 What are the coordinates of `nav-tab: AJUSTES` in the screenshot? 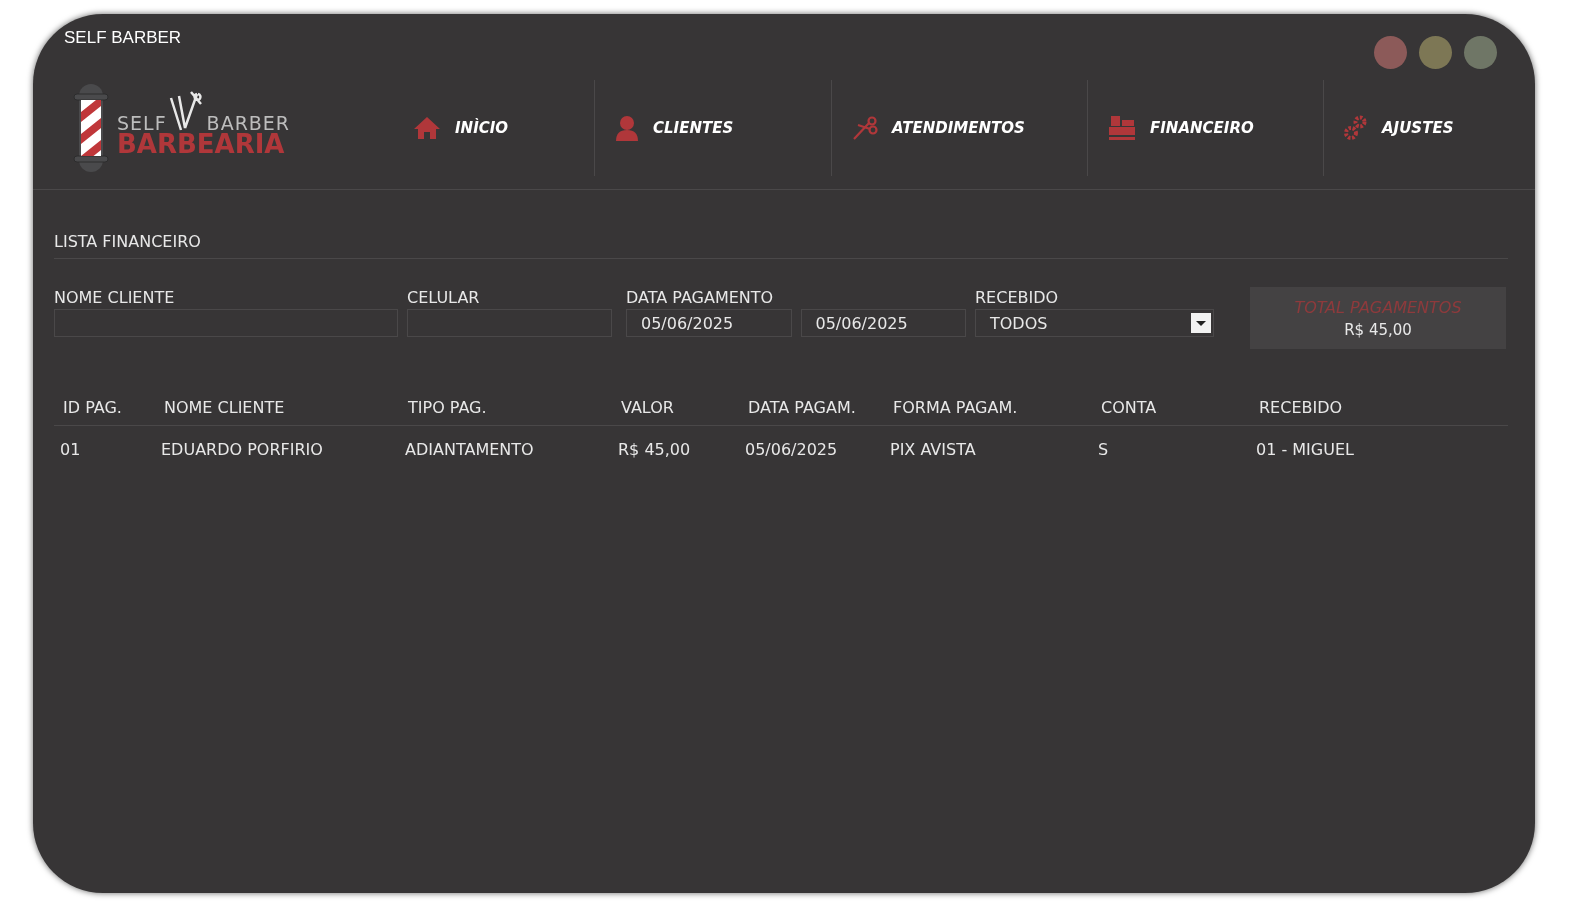 It's located at (1398, 127).